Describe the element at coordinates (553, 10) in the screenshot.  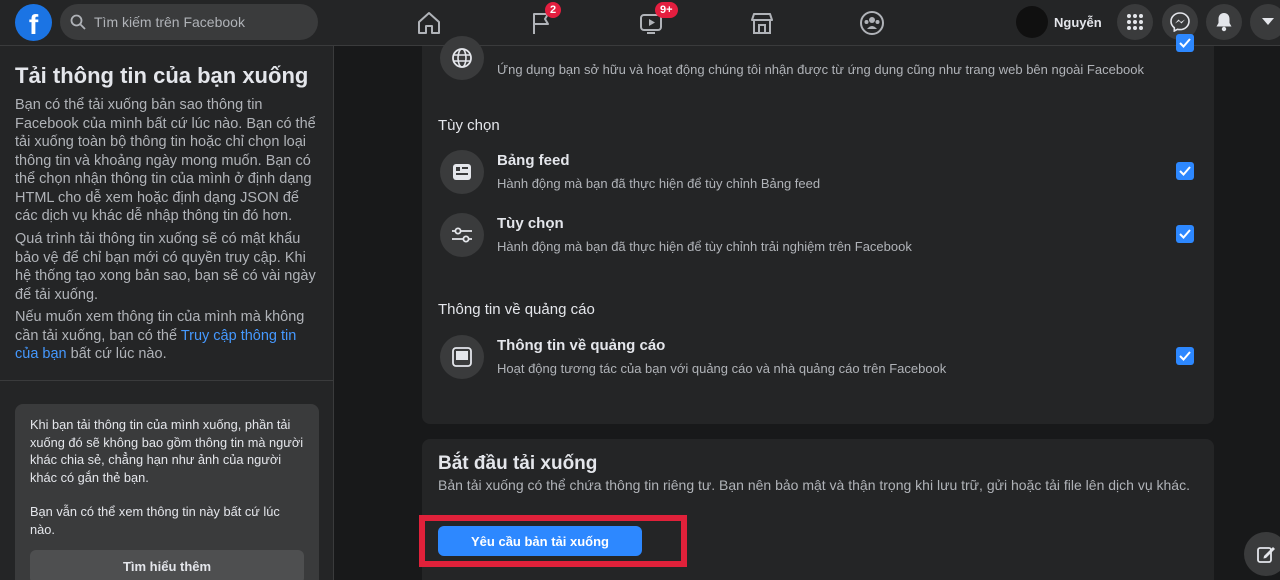
I see `pages-badge: 2` at that location.